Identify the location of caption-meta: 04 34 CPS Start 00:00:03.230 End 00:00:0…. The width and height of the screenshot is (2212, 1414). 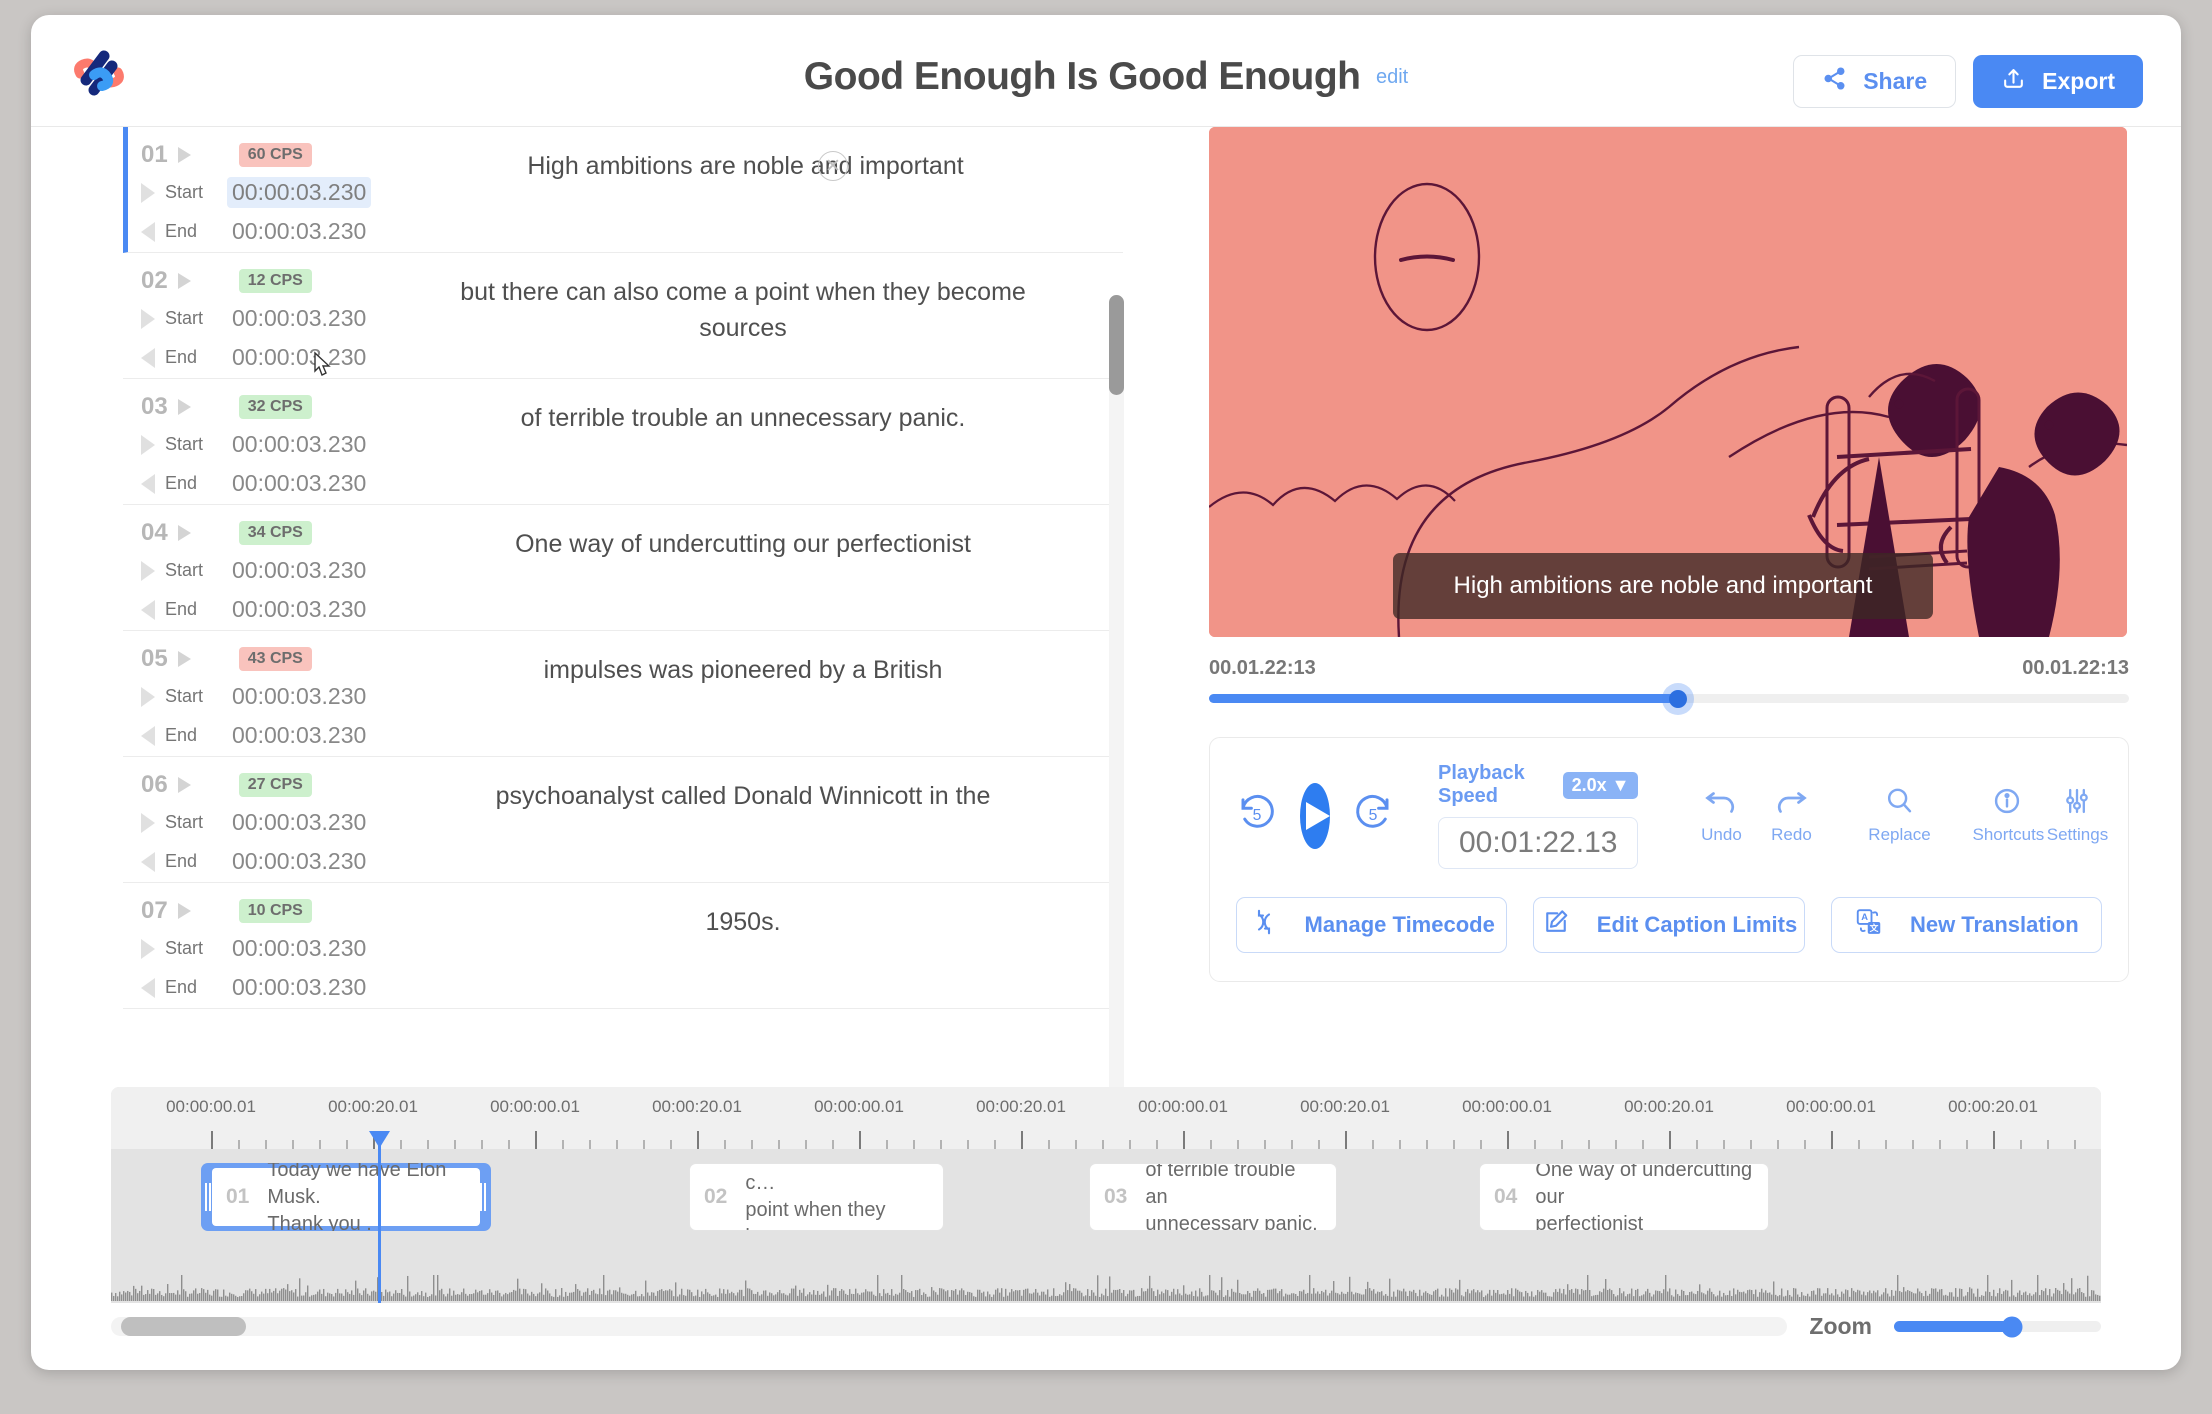
(273, 565).